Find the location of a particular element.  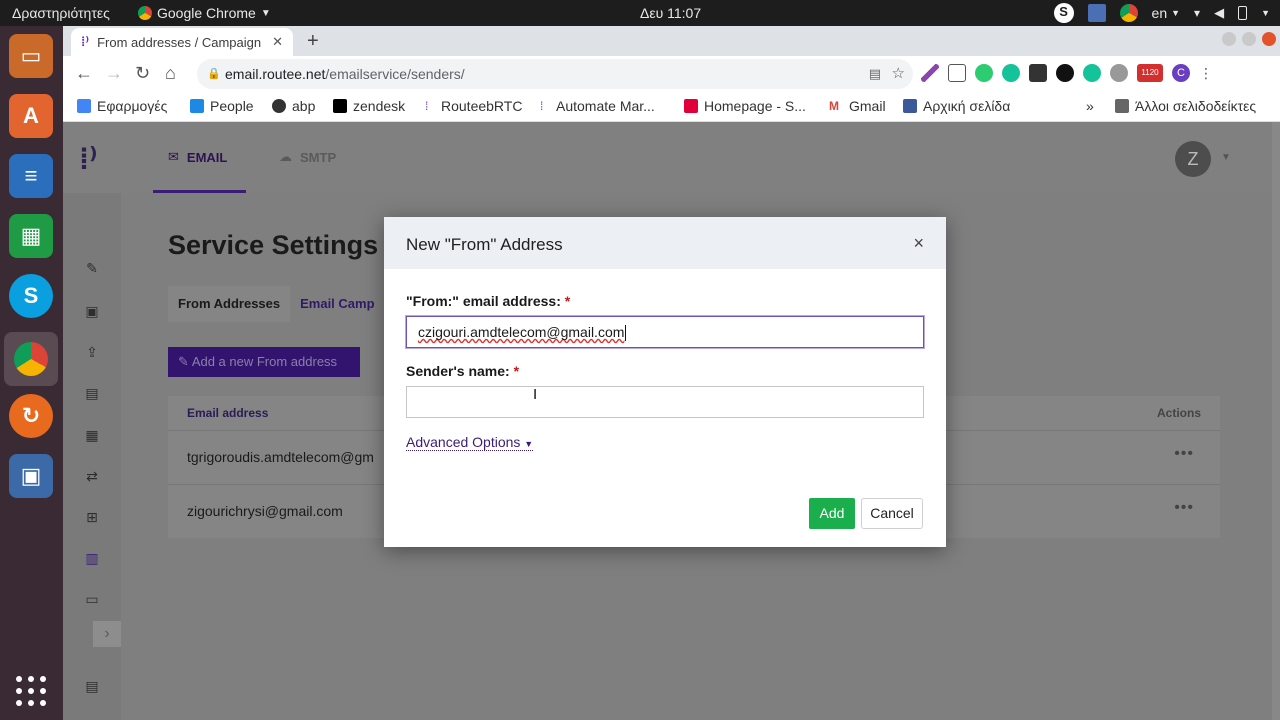

user-avatar: Z is located at coordinates (1193, 159).